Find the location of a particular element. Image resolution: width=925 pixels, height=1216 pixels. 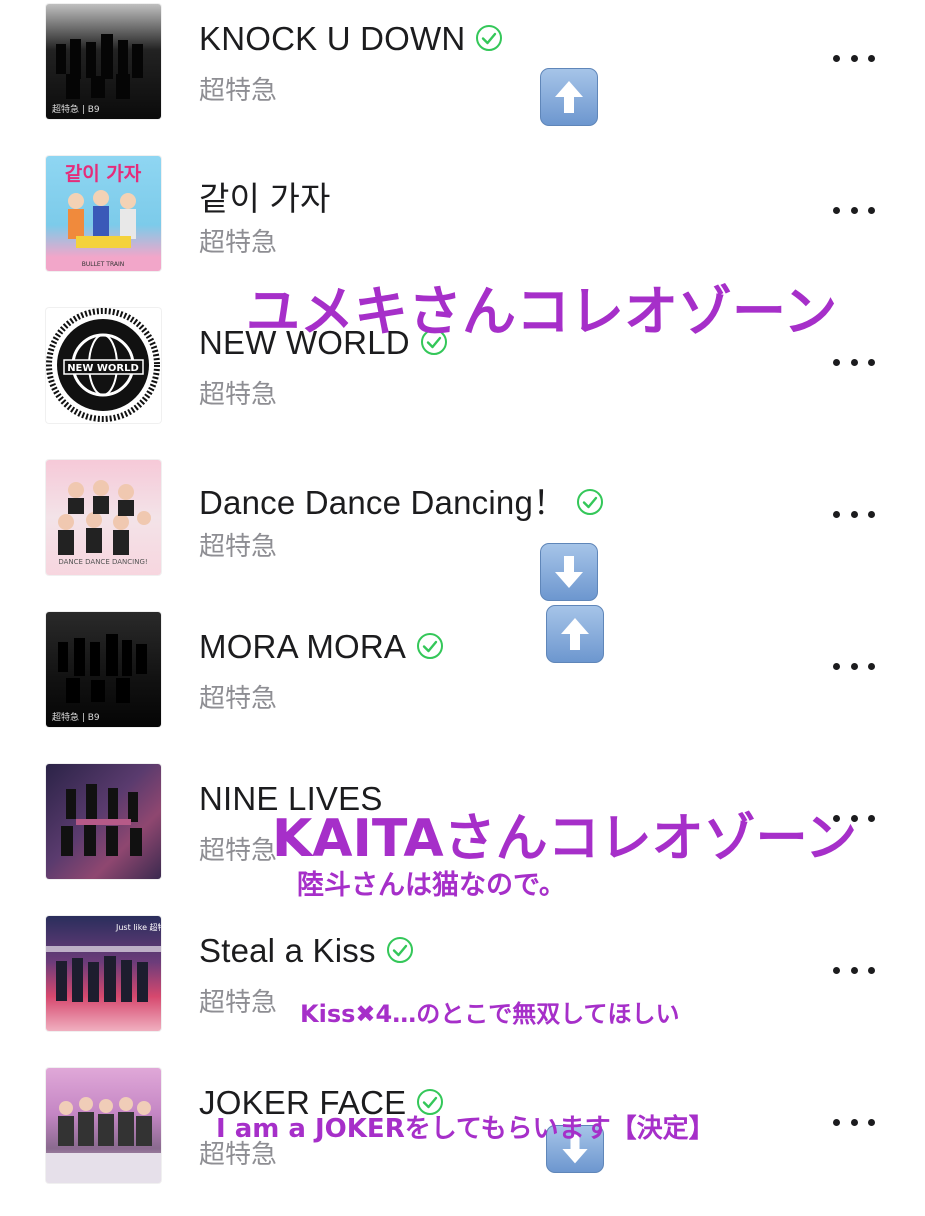

song-row: 超特急 | B9 MORA MORA 超特急 is located at coordinates (462, 684).